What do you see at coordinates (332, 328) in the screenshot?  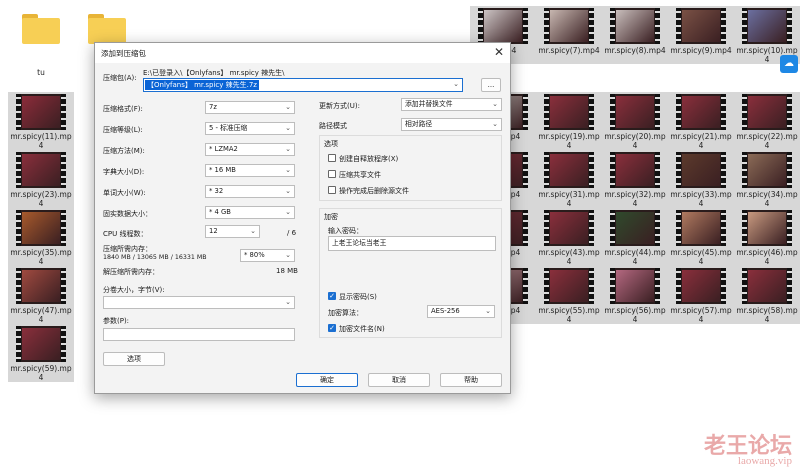 I see `encrypt-names-checkbox: ✓` at bounding box center [332, 328].